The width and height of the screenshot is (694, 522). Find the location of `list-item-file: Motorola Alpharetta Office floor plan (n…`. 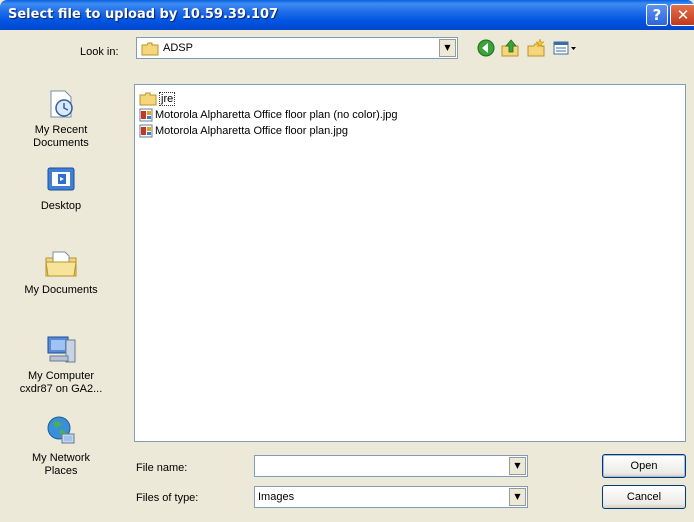

list-item-file: Motorola Alpharetta Office floor plan (n… is located at coordinates (268, 115).